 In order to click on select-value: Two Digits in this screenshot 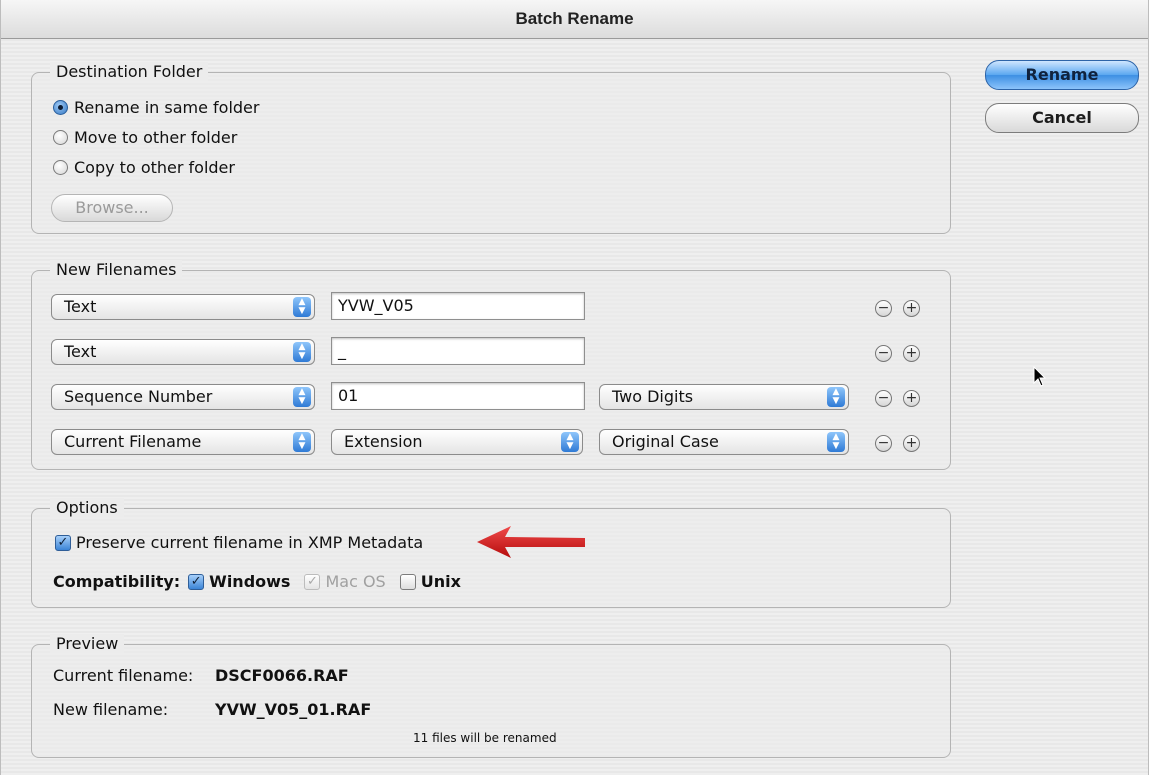, I will do `click(653, 396)`.